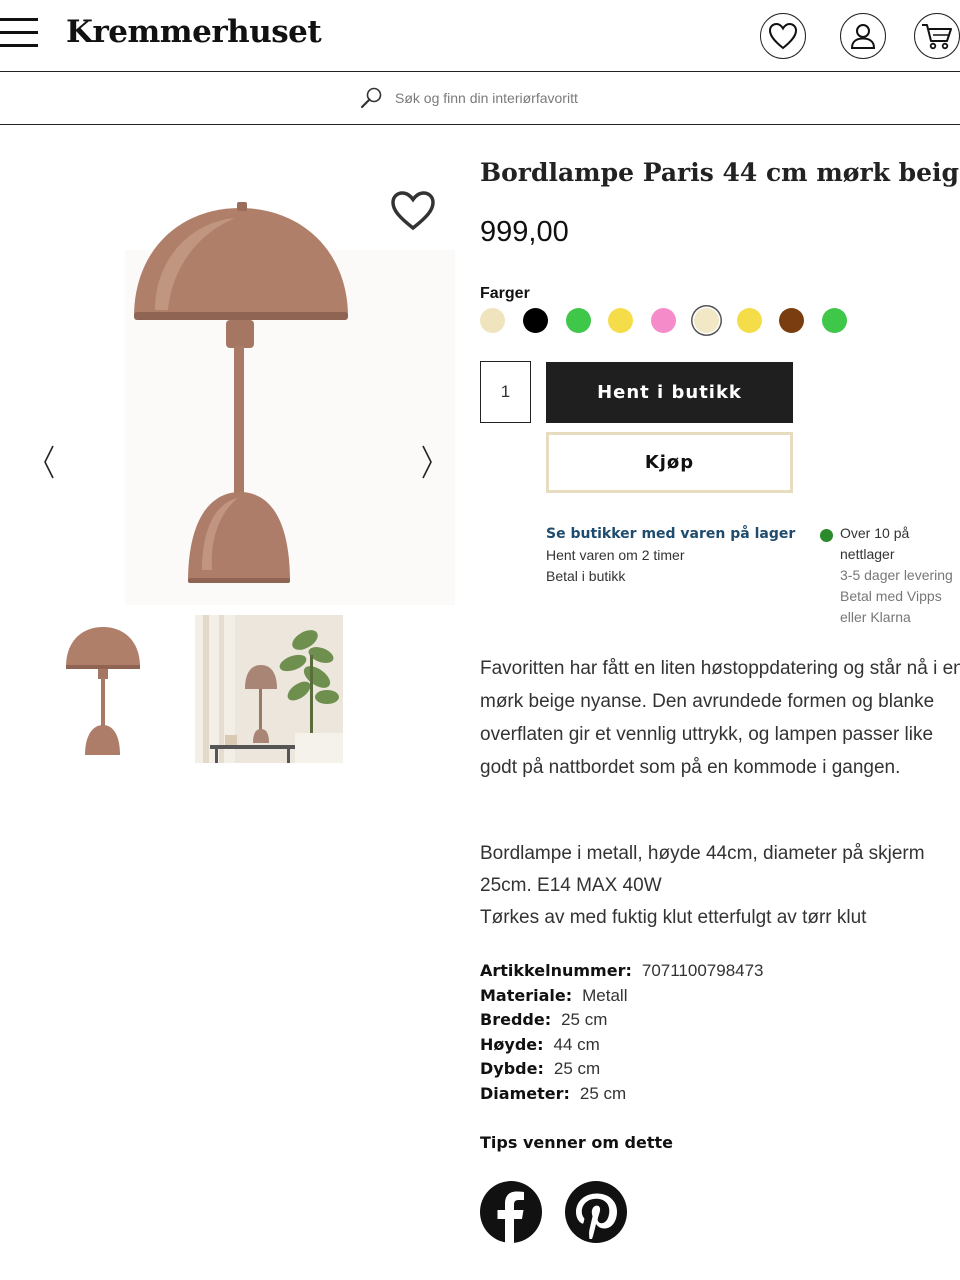 This screenshot has height=1280, width=960. I want to click on spec-value: Metall, so click(605, 995).